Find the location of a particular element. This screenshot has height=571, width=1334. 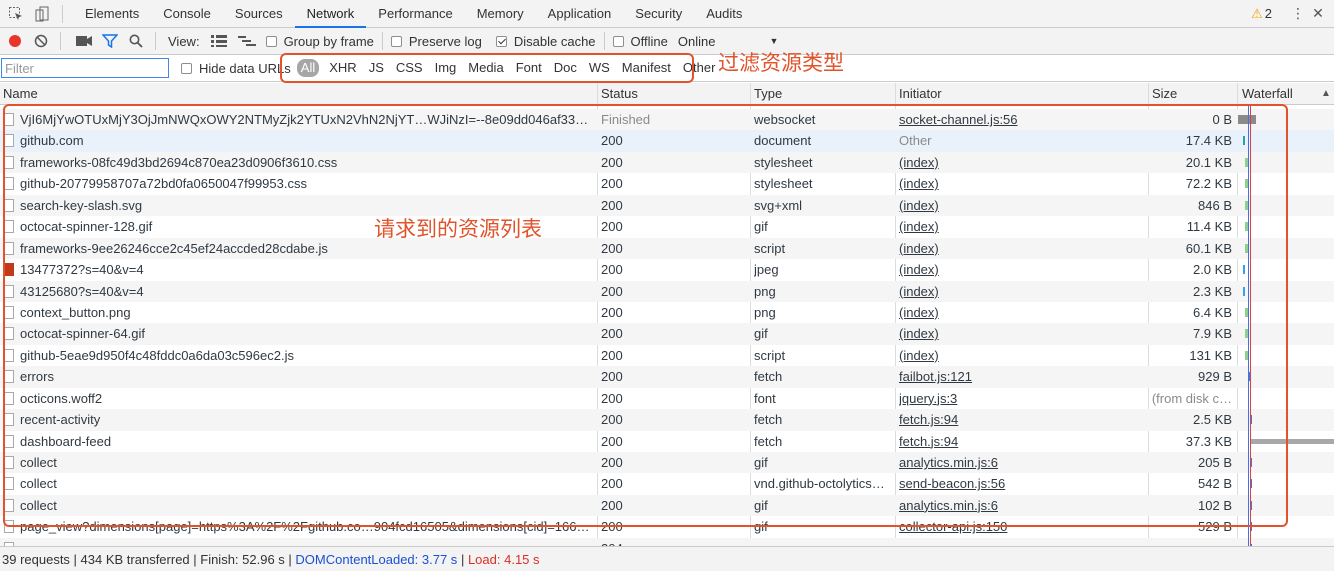

group-by-frame-label: Group by frame is located at coordinates (328, 41).